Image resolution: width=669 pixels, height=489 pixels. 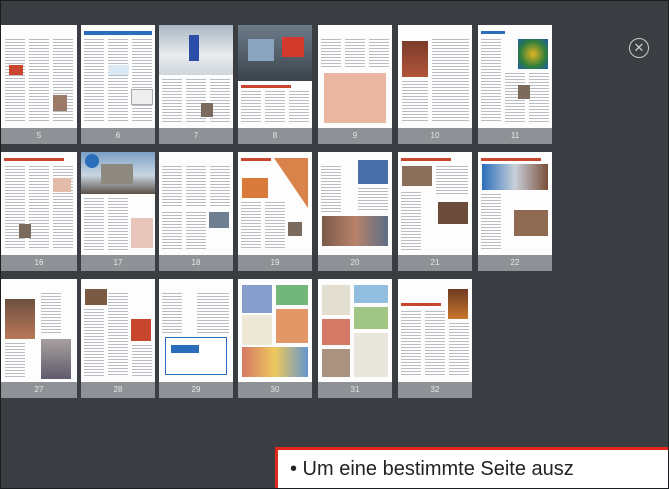 What do you see at coordinates (355, 263) in the screenshot?
I see `page-number: 20` at bounding box center [355, 263].